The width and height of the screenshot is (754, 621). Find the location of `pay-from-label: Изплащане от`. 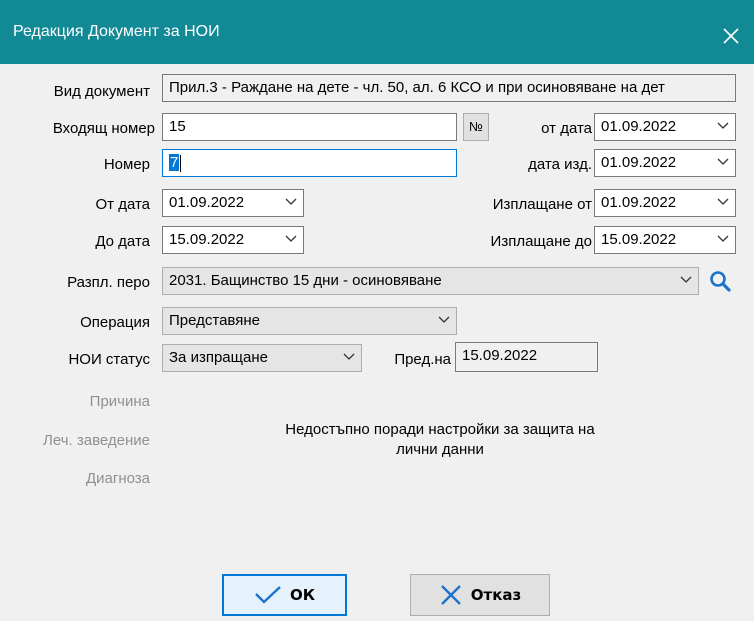

pay-from-label: Изплащане от is located at coordinates (542, 204).